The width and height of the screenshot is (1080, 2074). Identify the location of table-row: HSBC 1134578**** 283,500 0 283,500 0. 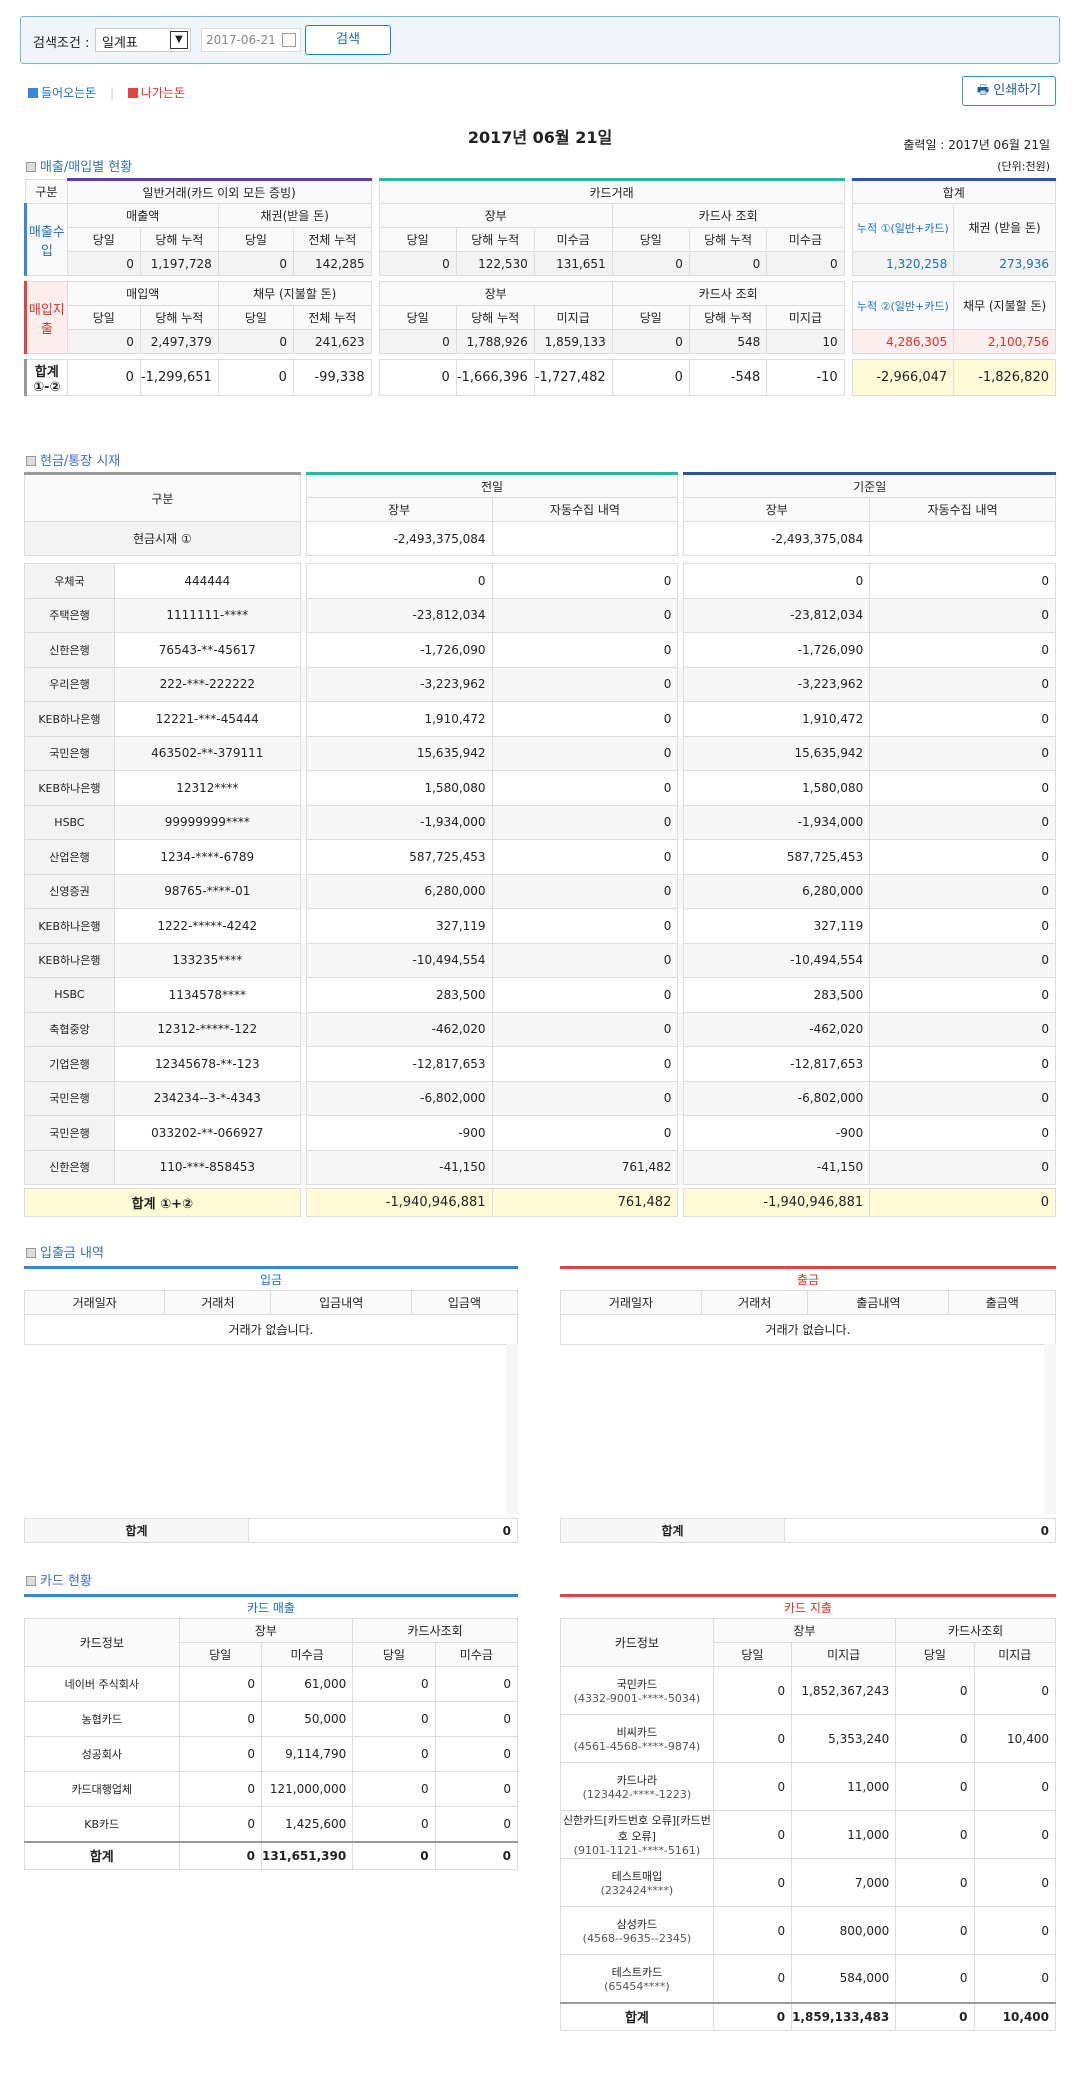
(540, 995).